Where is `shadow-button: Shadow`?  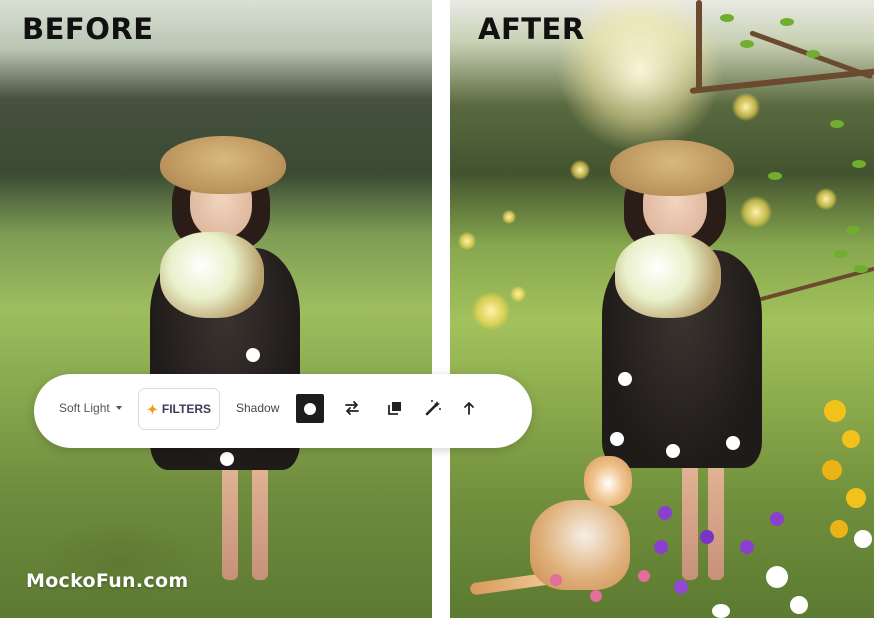
shadow-button: Shadow is located at coordinates (257, 408).